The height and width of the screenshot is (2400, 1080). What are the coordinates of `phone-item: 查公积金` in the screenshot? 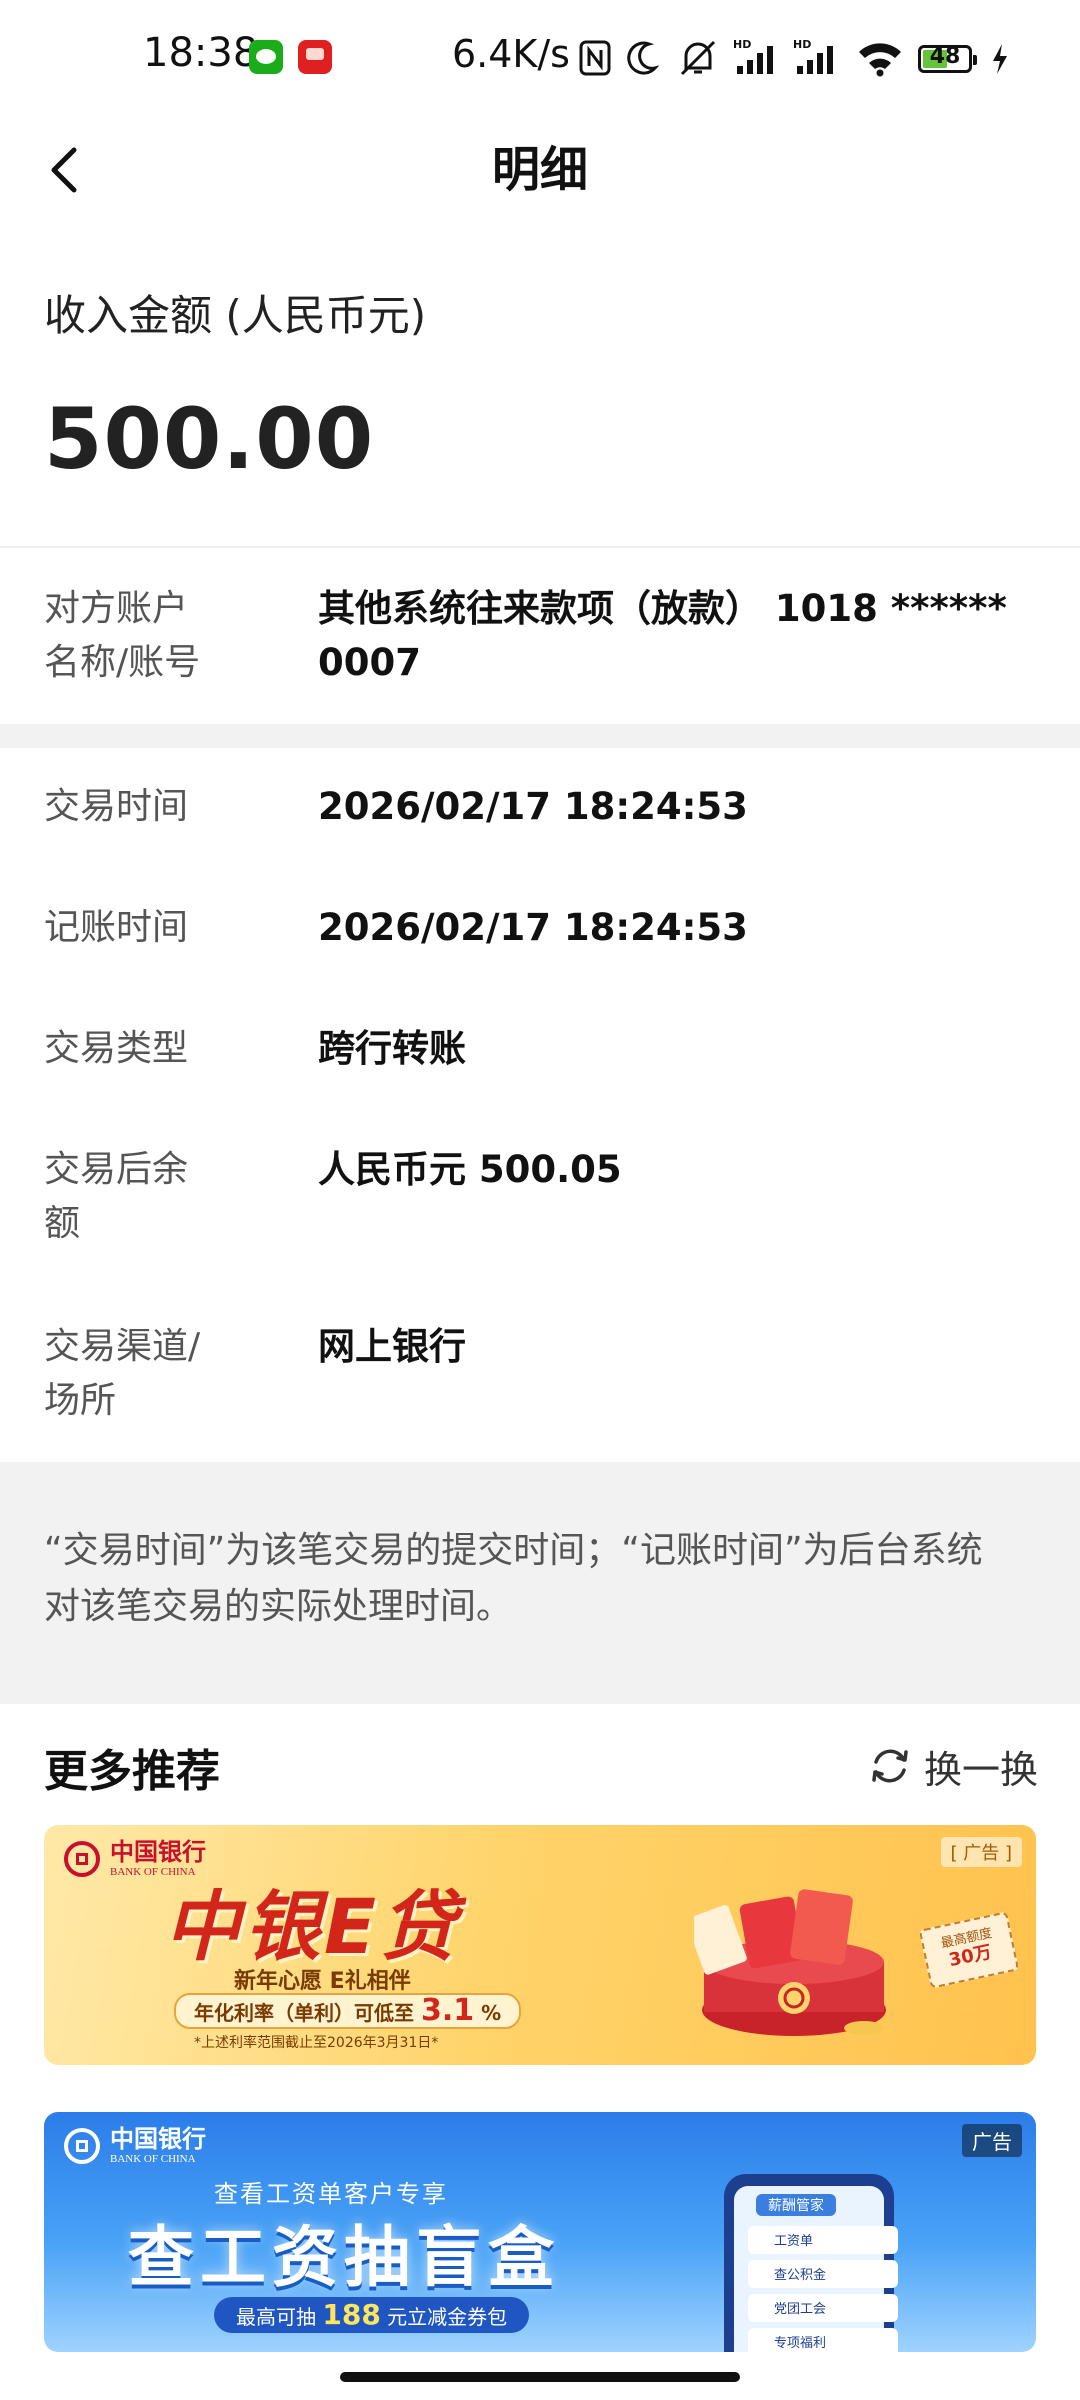 It's located at (800, 2275).